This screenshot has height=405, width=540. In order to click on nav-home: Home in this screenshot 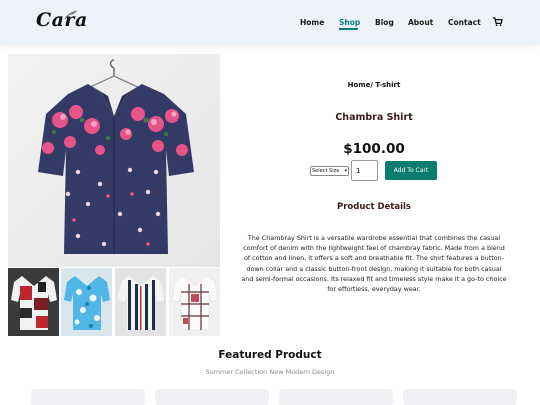, I will do `click(312, 22)`.